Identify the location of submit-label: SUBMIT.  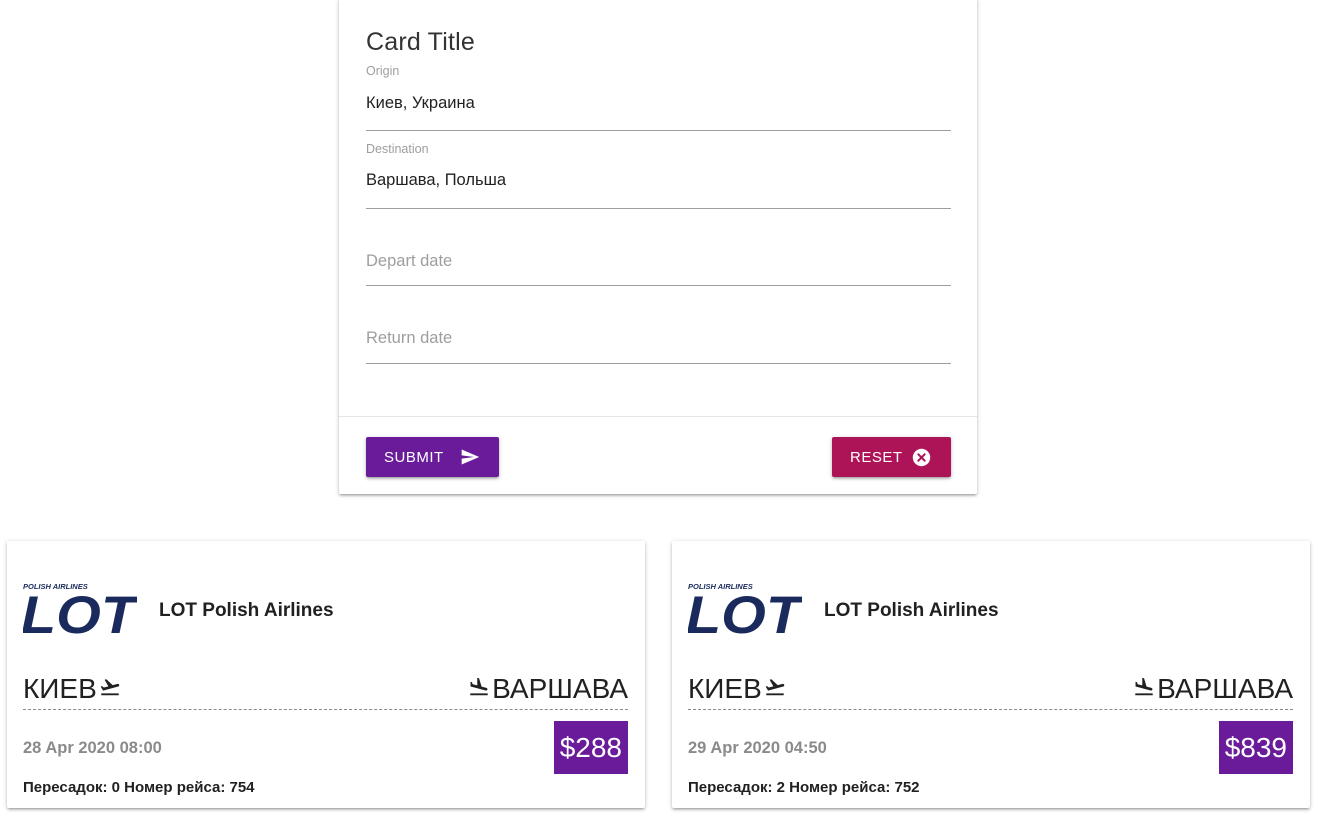
(414, 457).